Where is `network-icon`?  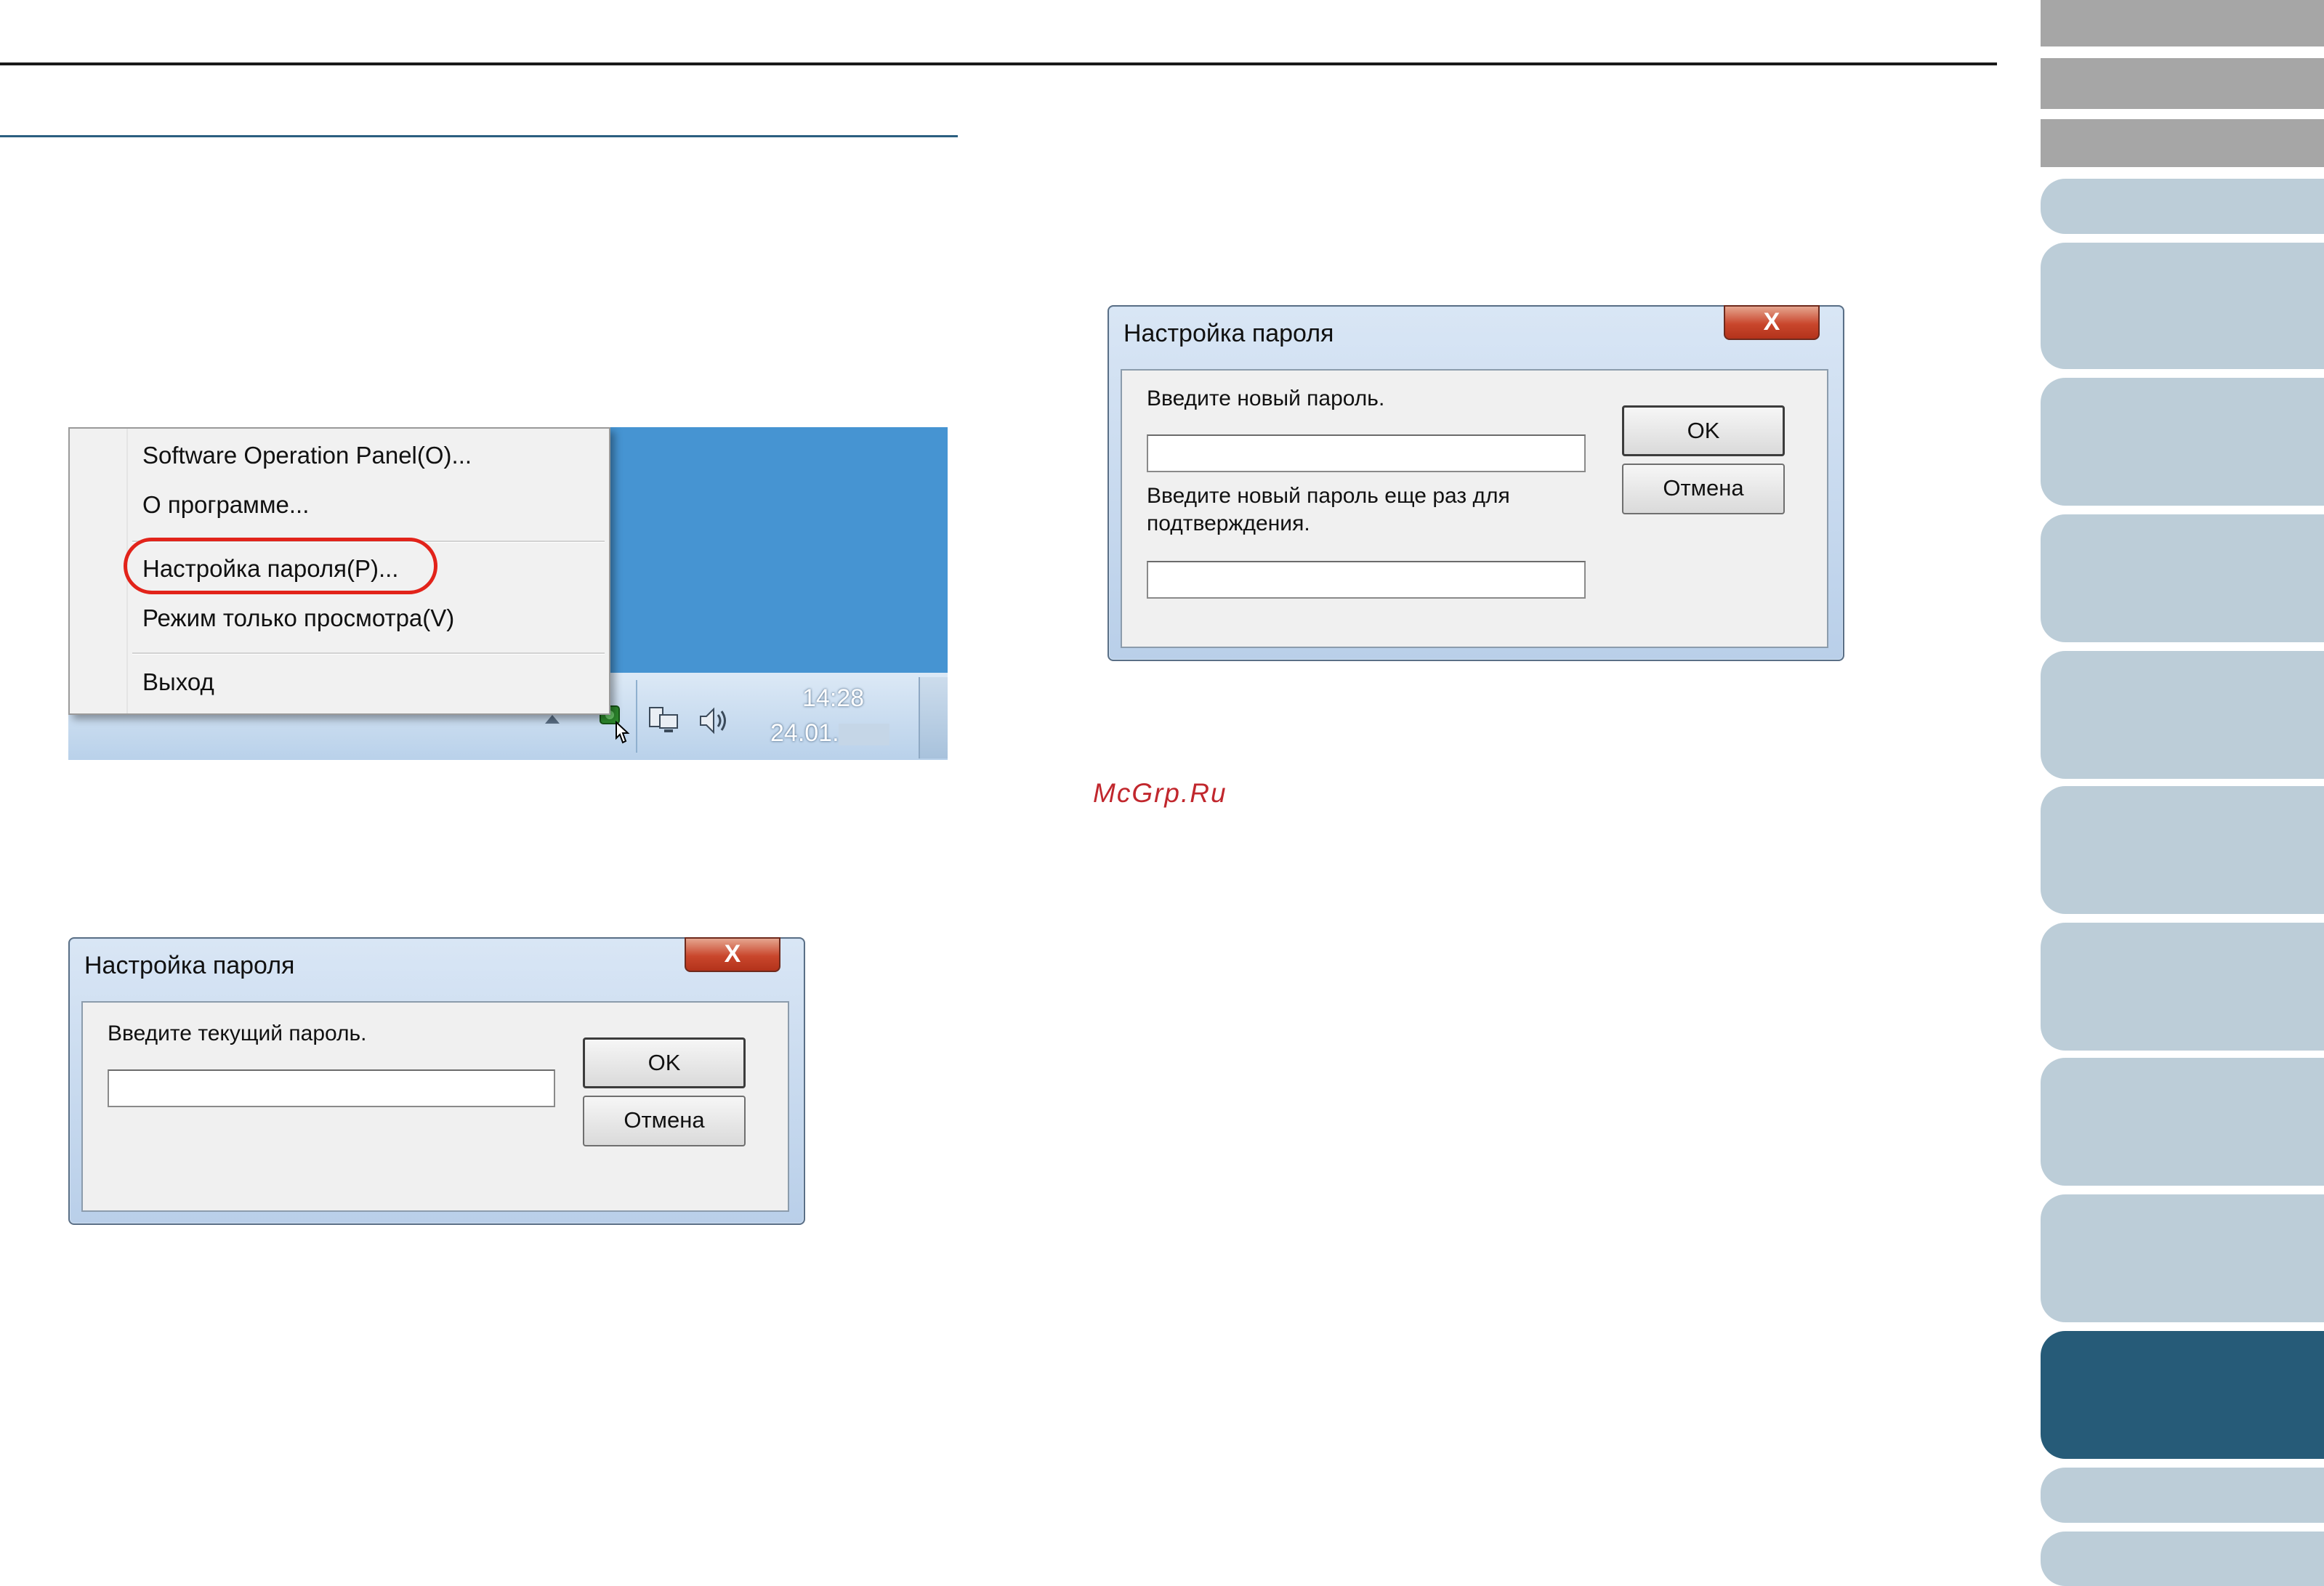 network-icon is located at coordinates (664, 720).